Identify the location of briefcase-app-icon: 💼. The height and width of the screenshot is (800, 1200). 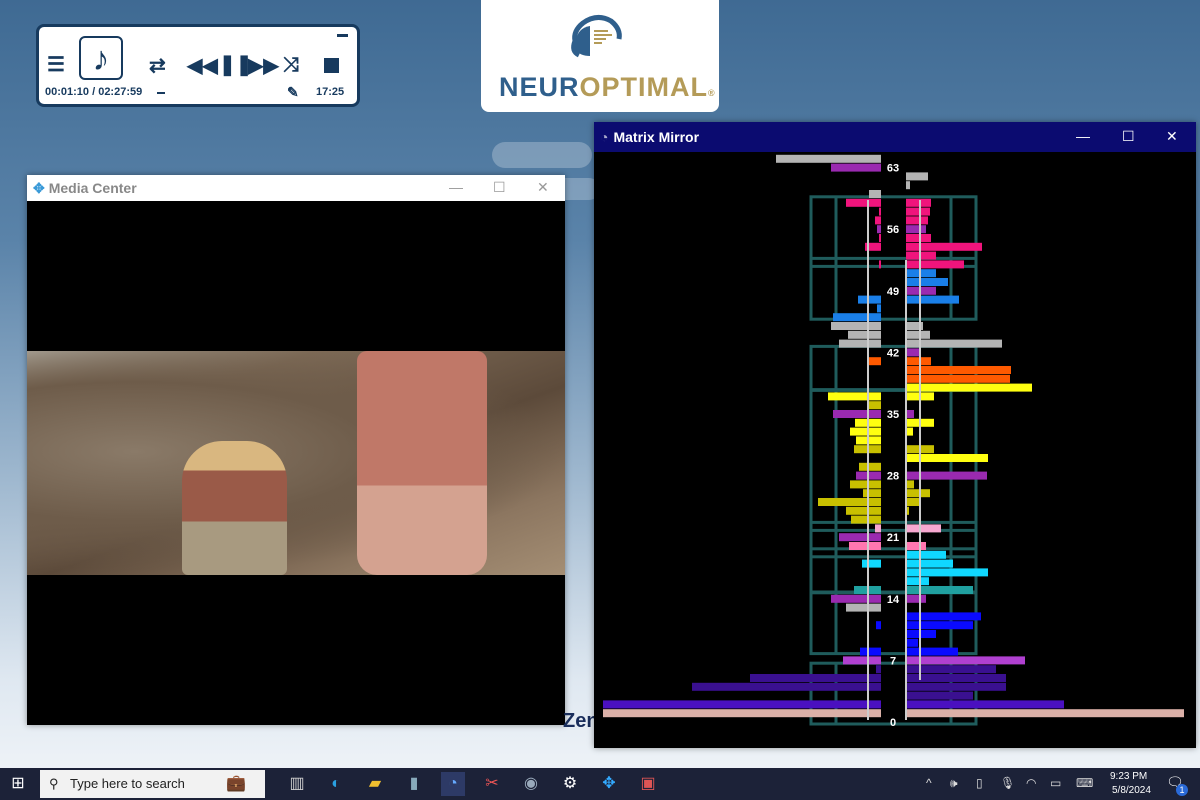
(236, 784).